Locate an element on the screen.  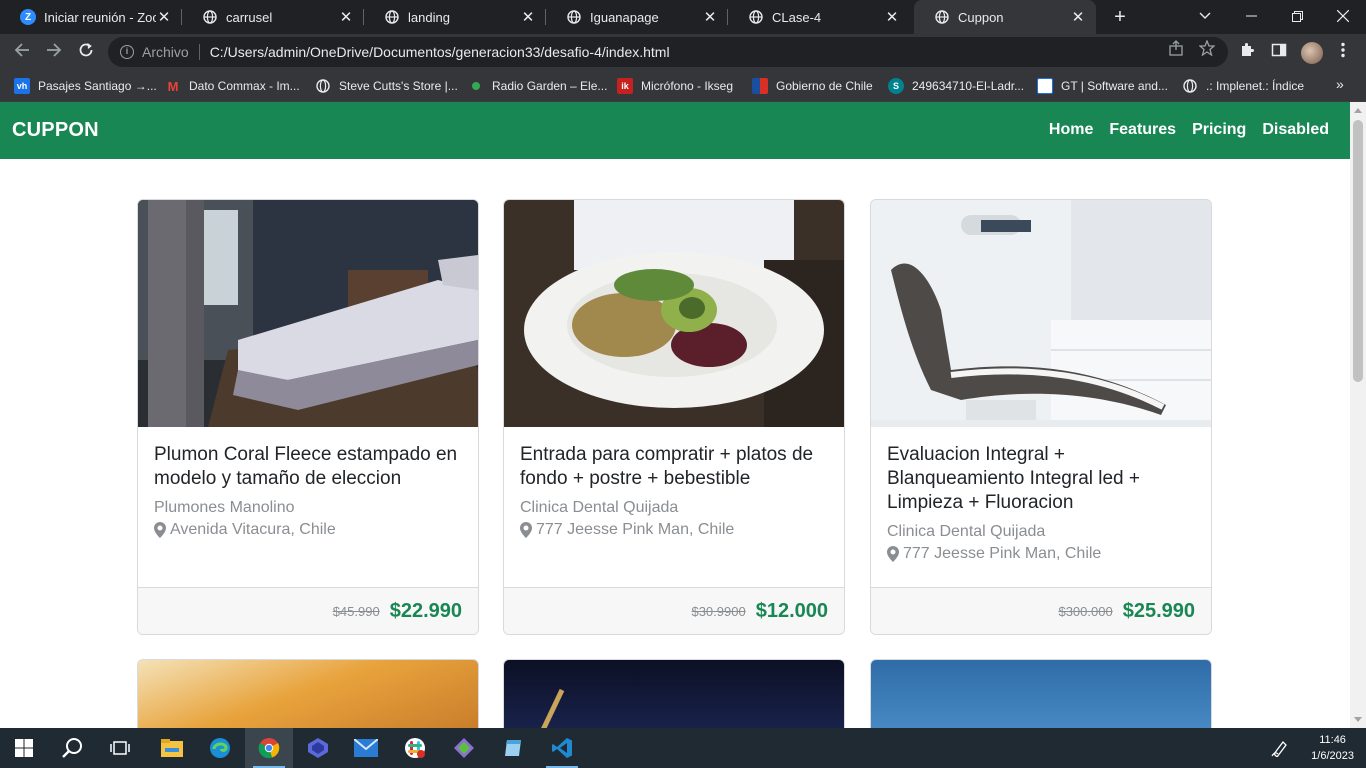
new-tab-button: + is located at coordinates (1120, 17).